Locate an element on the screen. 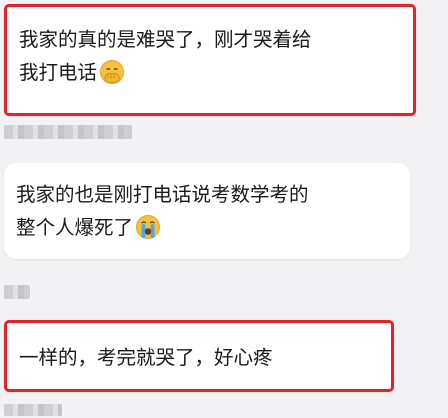  loudly-crying-face-icon is located at coordinates (148, 227).